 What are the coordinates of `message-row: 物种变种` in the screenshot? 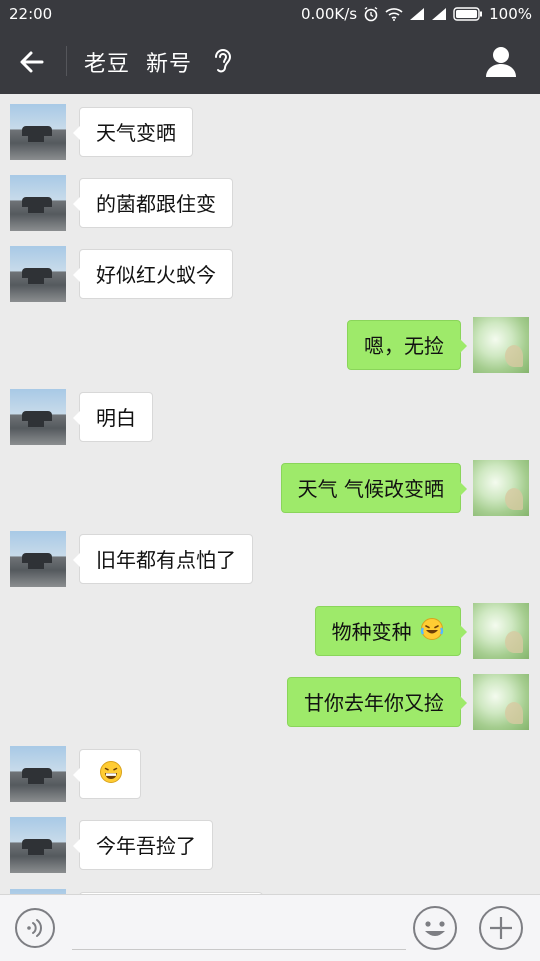 It's located at (270, 631).